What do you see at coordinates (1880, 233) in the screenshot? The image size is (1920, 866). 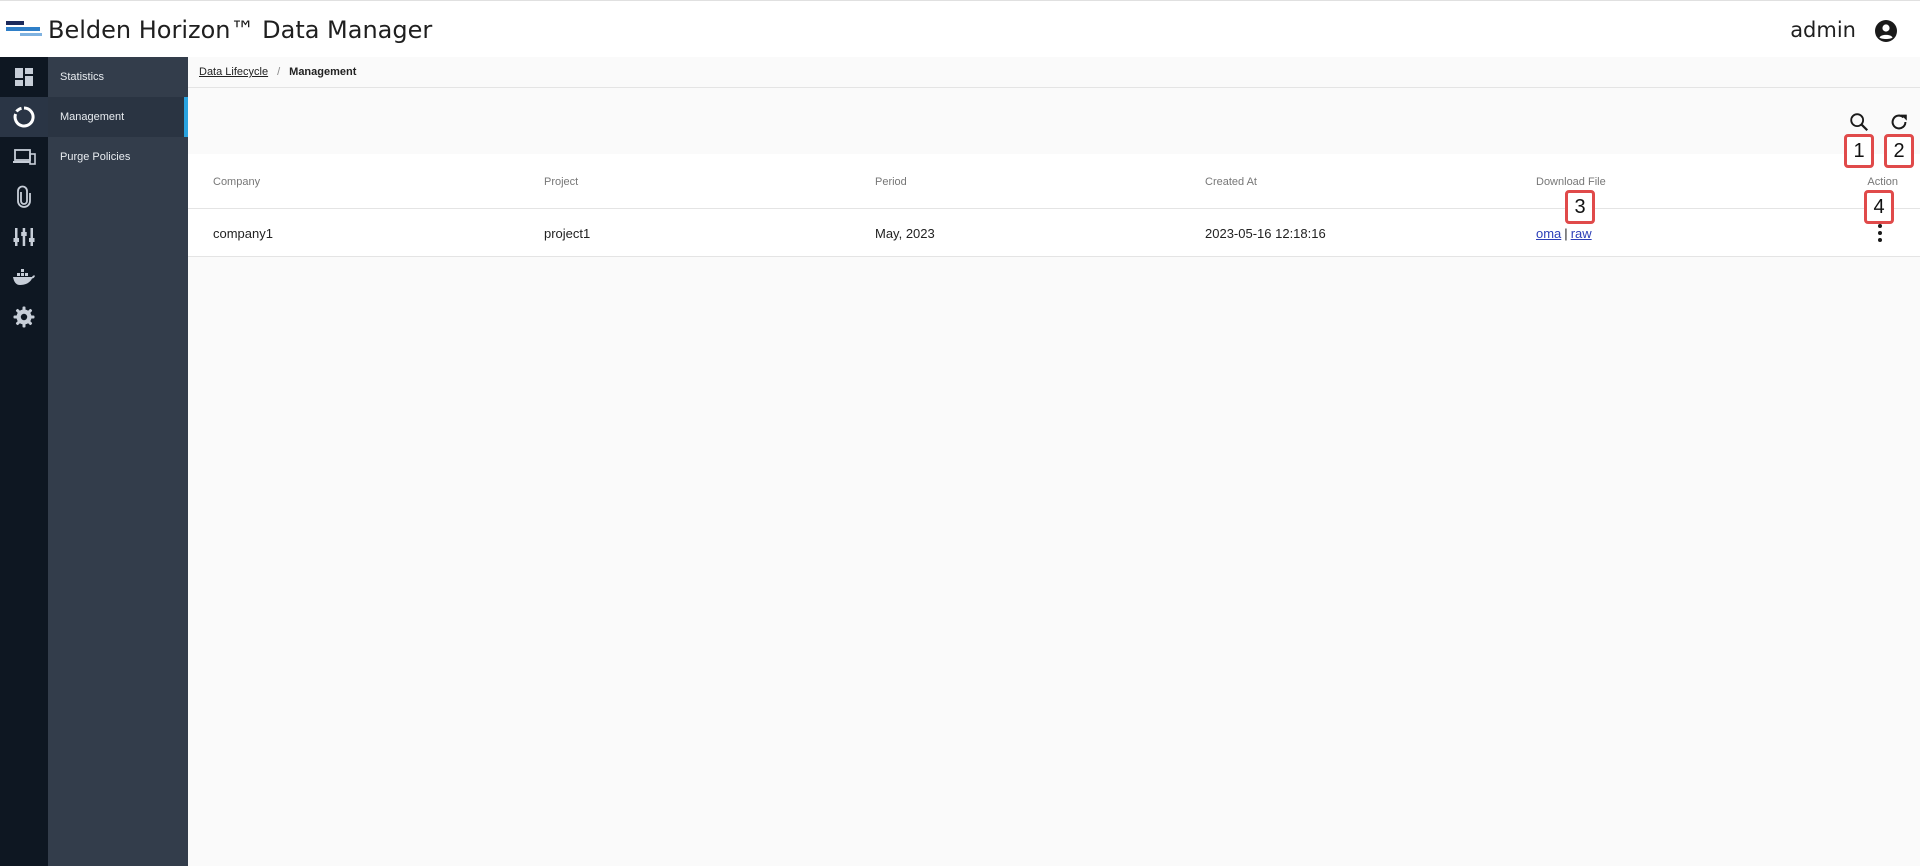 I see `more-vertical-icon` at bounding box center [1880, 233].